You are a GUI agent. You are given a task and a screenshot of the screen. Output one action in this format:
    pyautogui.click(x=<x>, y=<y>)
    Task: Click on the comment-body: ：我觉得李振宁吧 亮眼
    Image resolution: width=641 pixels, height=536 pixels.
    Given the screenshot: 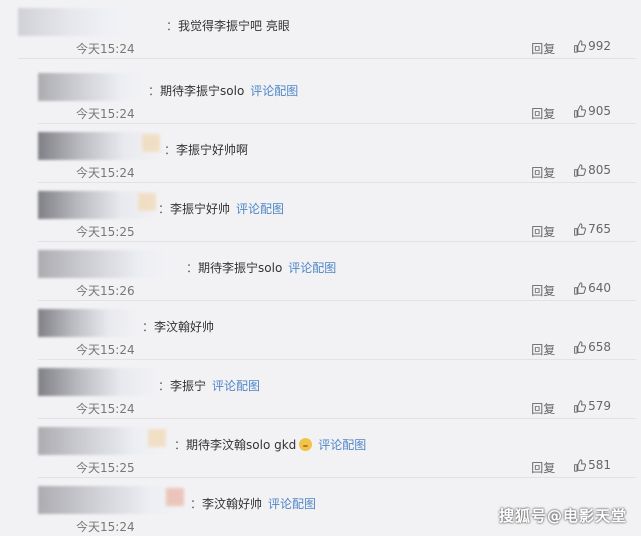 What is the action you would take?
    pyautogui.click(x=228, y=25)
    